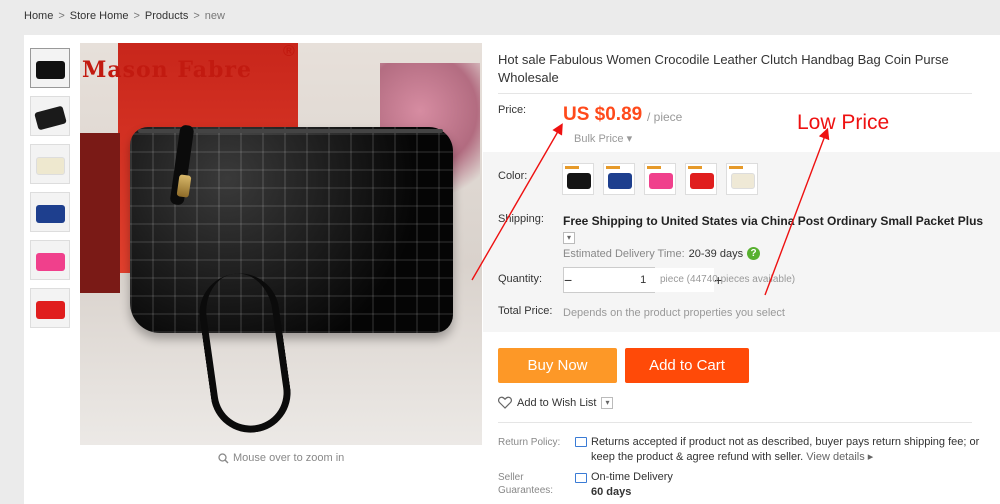  I want to click on registered-mark: ®, so click(289, 51).